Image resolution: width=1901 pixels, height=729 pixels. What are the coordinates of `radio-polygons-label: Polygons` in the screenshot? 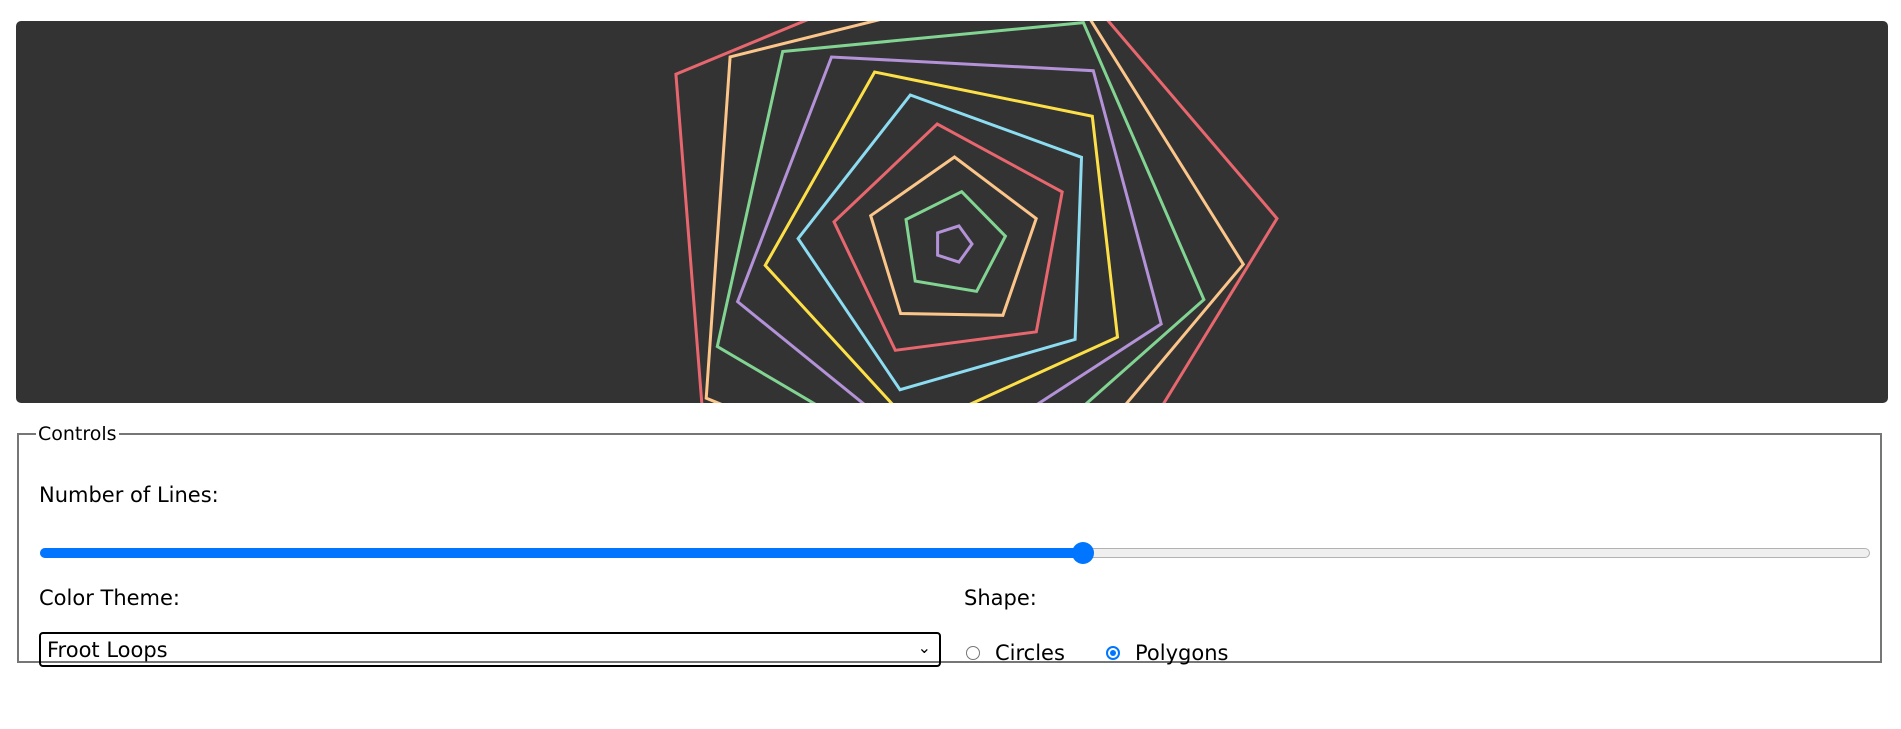 It's located at (1182, 653).